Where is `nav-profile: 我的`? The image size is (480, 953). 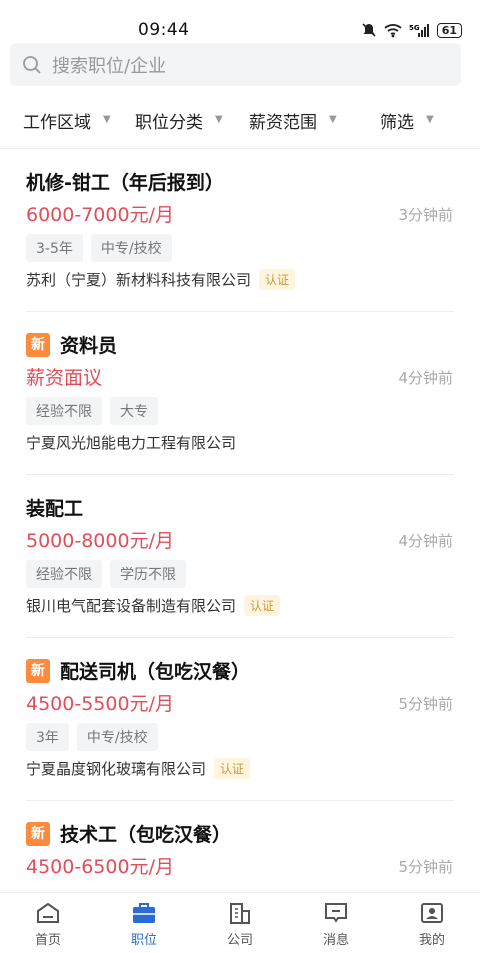
nav-profile: 我的 is located at coordinates (432, 923).